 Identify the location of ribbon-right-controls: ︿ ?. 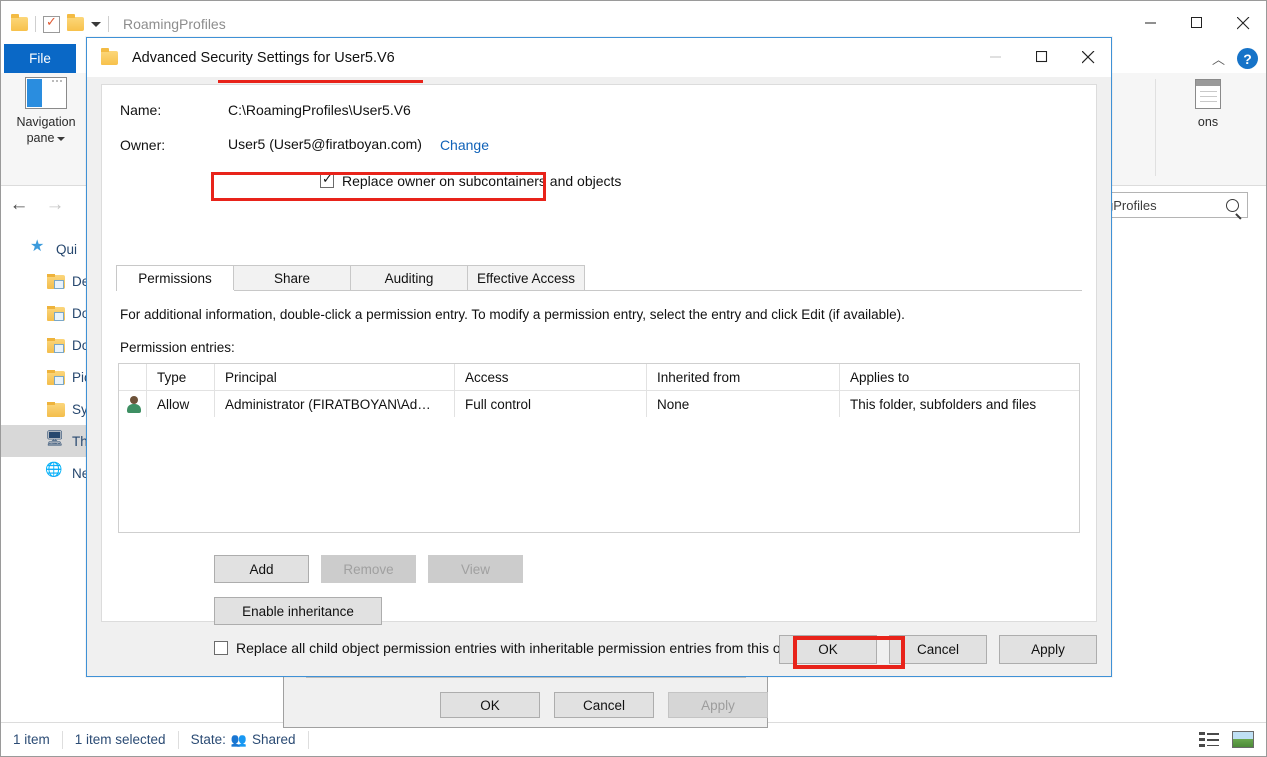
(1235, 58).